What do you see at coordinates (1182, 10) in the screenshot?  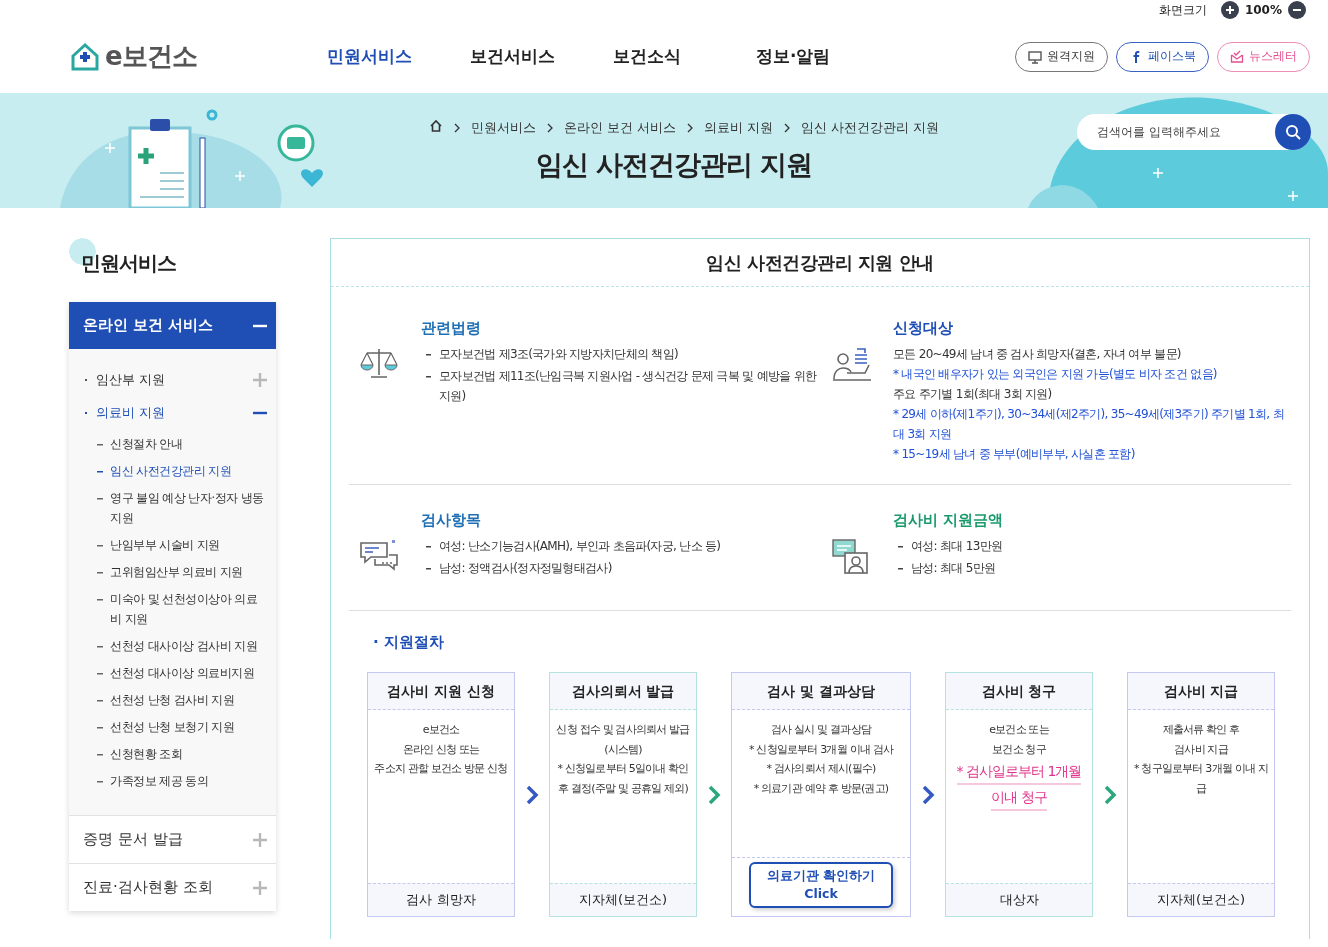 I see `screen-size-label: 화면크기` at bounding box center [1182, 10].